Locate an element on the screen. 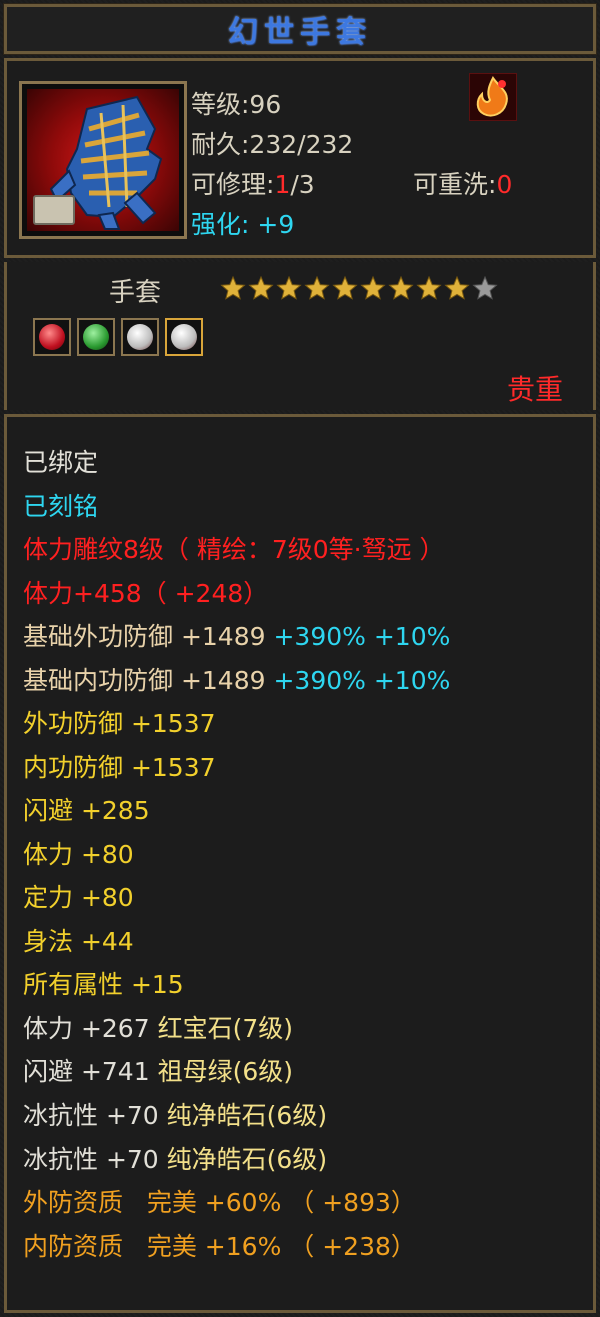  item-rarity: 贵重 is located at coordinates (534, 389).